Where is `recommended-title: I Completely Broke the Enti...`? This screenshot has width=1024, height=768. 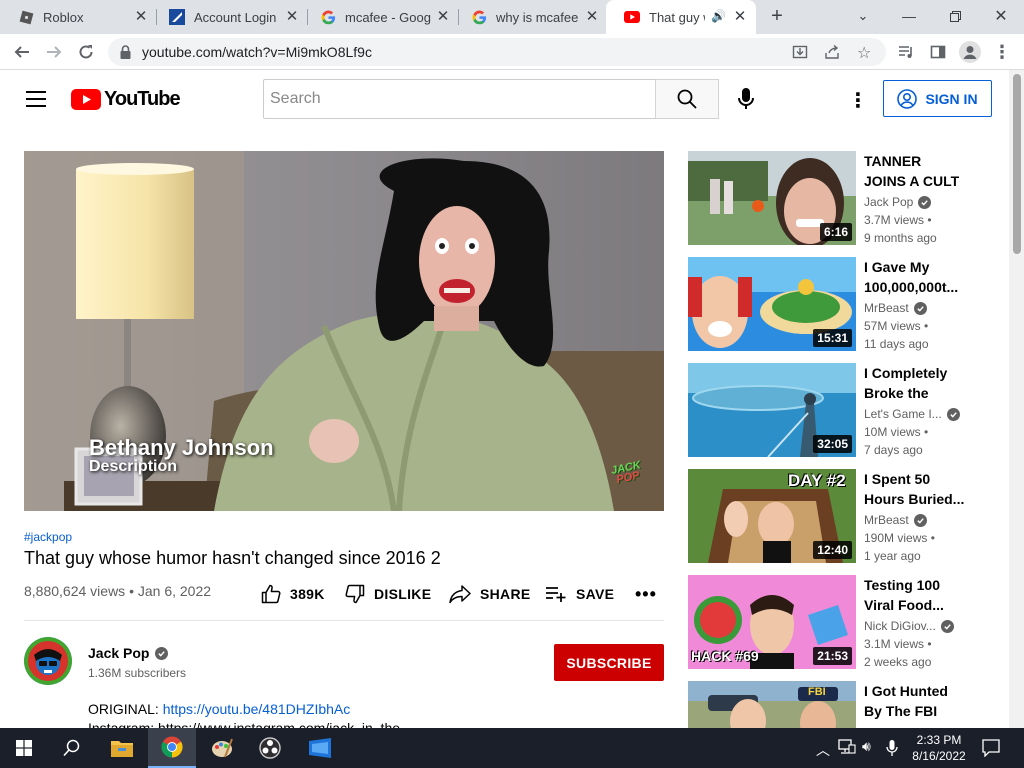
recommended-title: I Completely Broke the Enti... is located at coordinates (915, 383).